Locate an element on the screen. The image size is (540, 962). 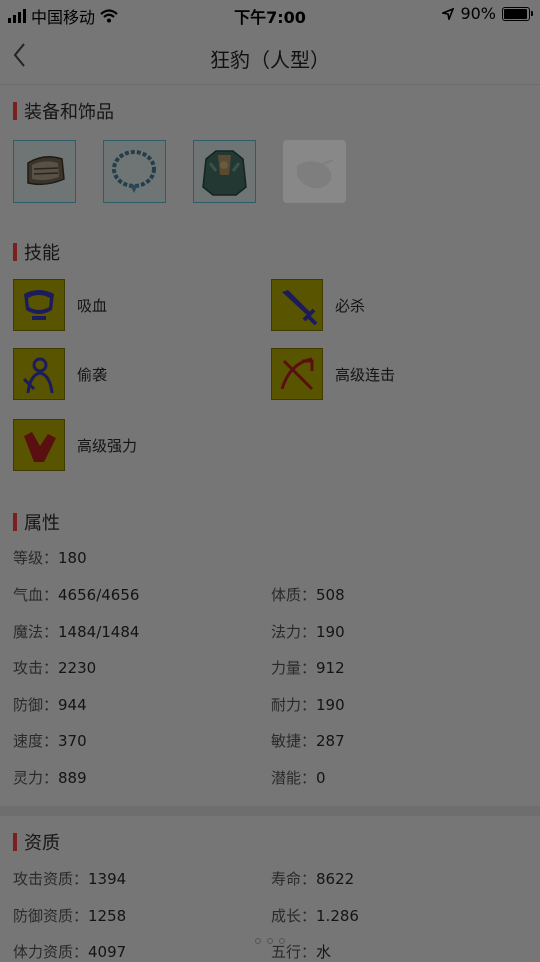
sword-skill-icon is located at coordinates (297, 305).